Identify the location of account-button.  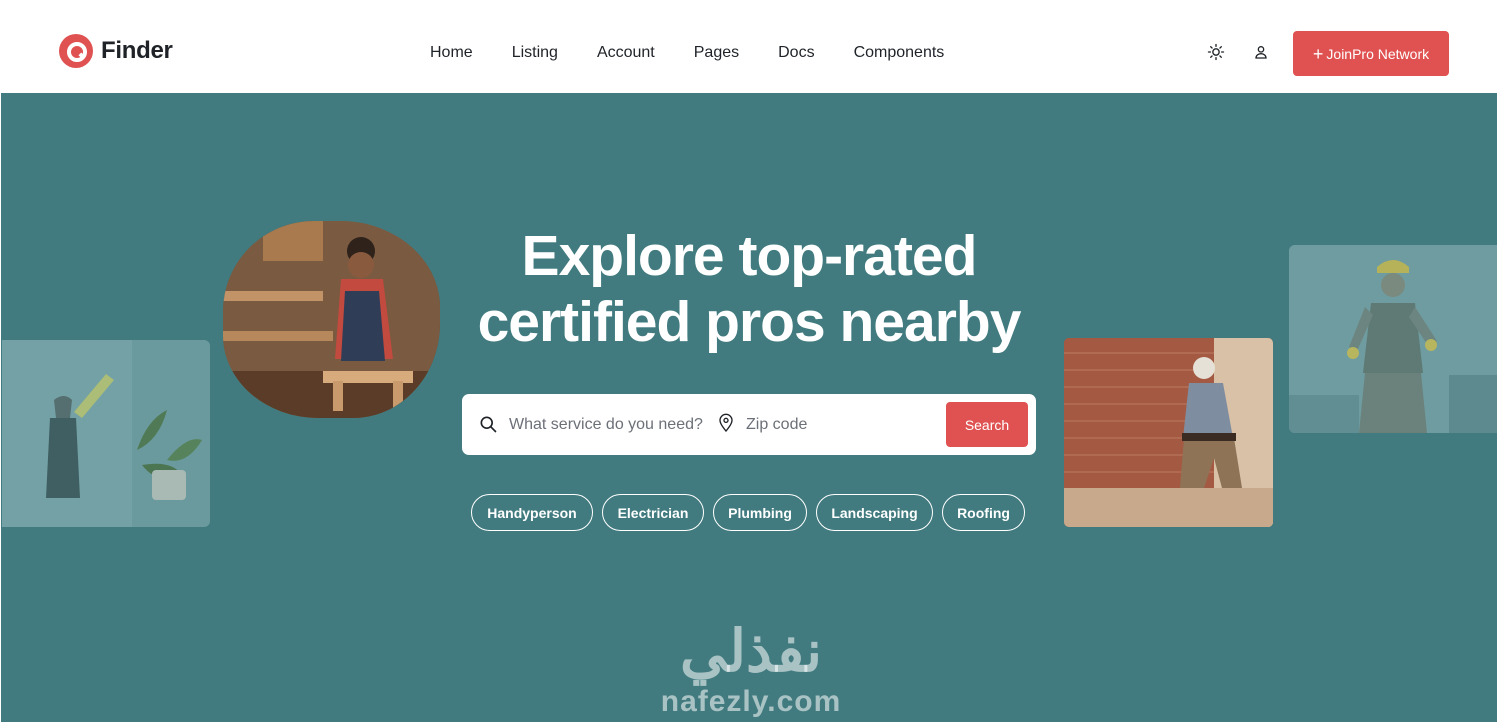
(1261, 52).